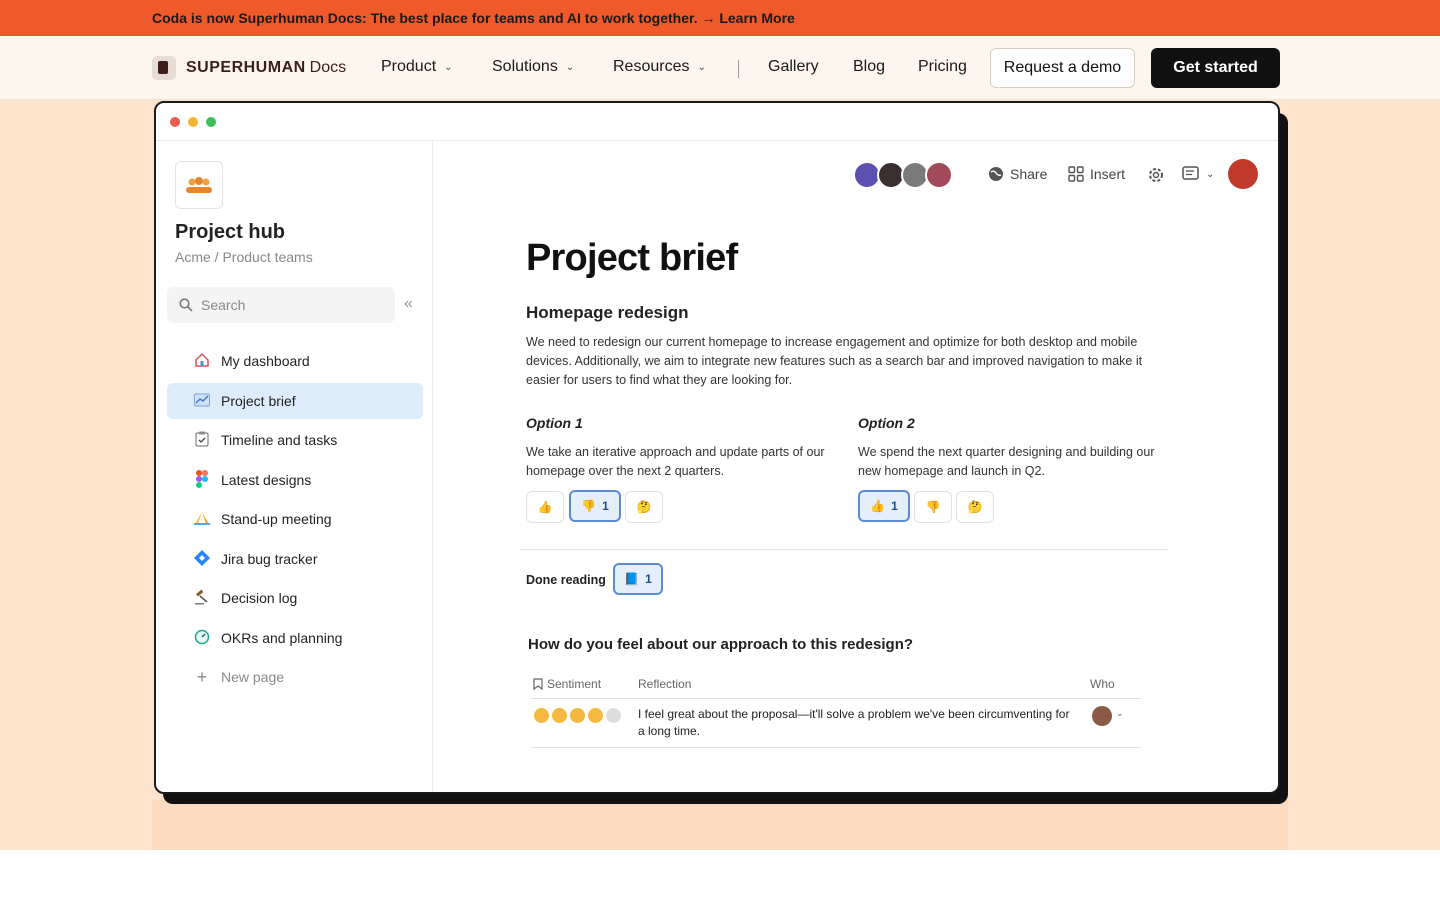  What do you see at coordinates (295, 519) in the screenshot?
I see `sidebar-item-stand-up: Stand-up meeting` at bounding box center [295, 519].